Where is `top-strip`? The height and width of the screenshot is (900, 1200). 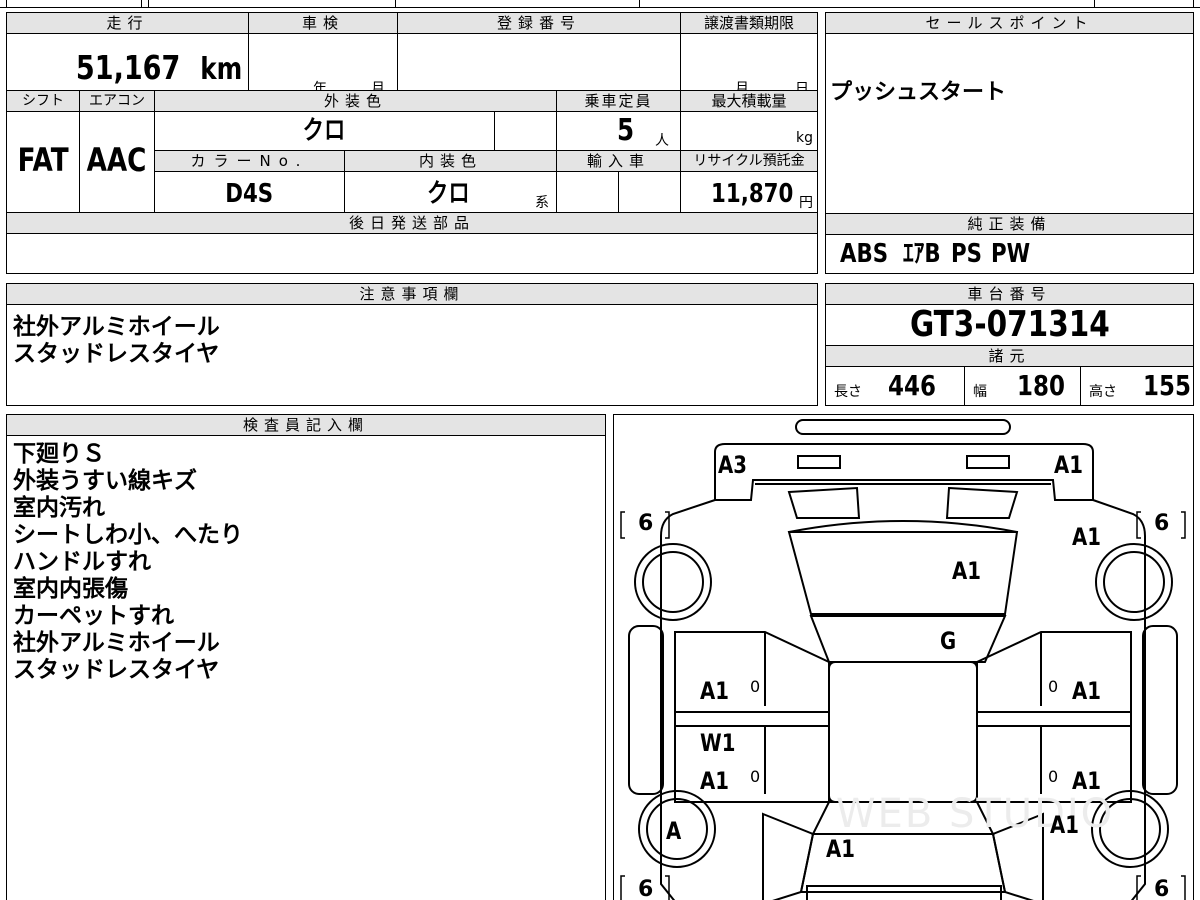
top-strip is located at coordinates (600, 4).